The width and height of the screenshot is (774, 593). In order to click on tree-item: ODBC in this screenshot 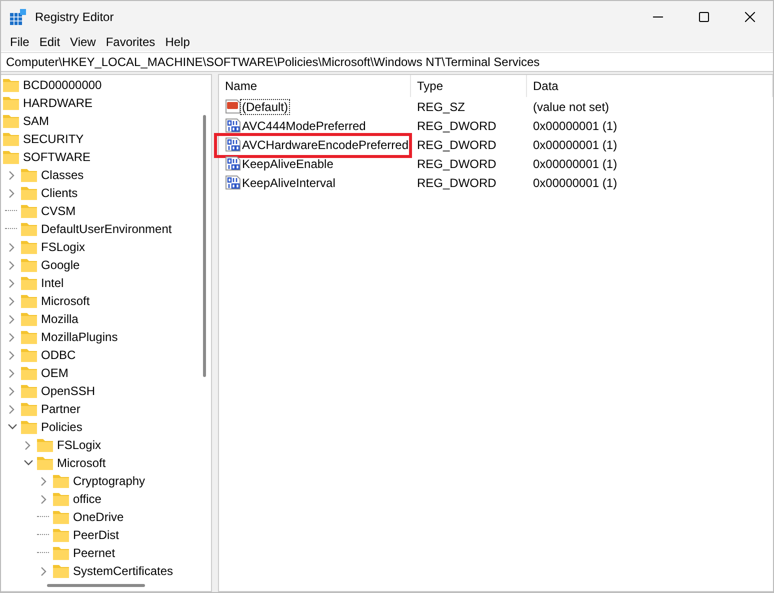, I will do `click(58, 355)`.